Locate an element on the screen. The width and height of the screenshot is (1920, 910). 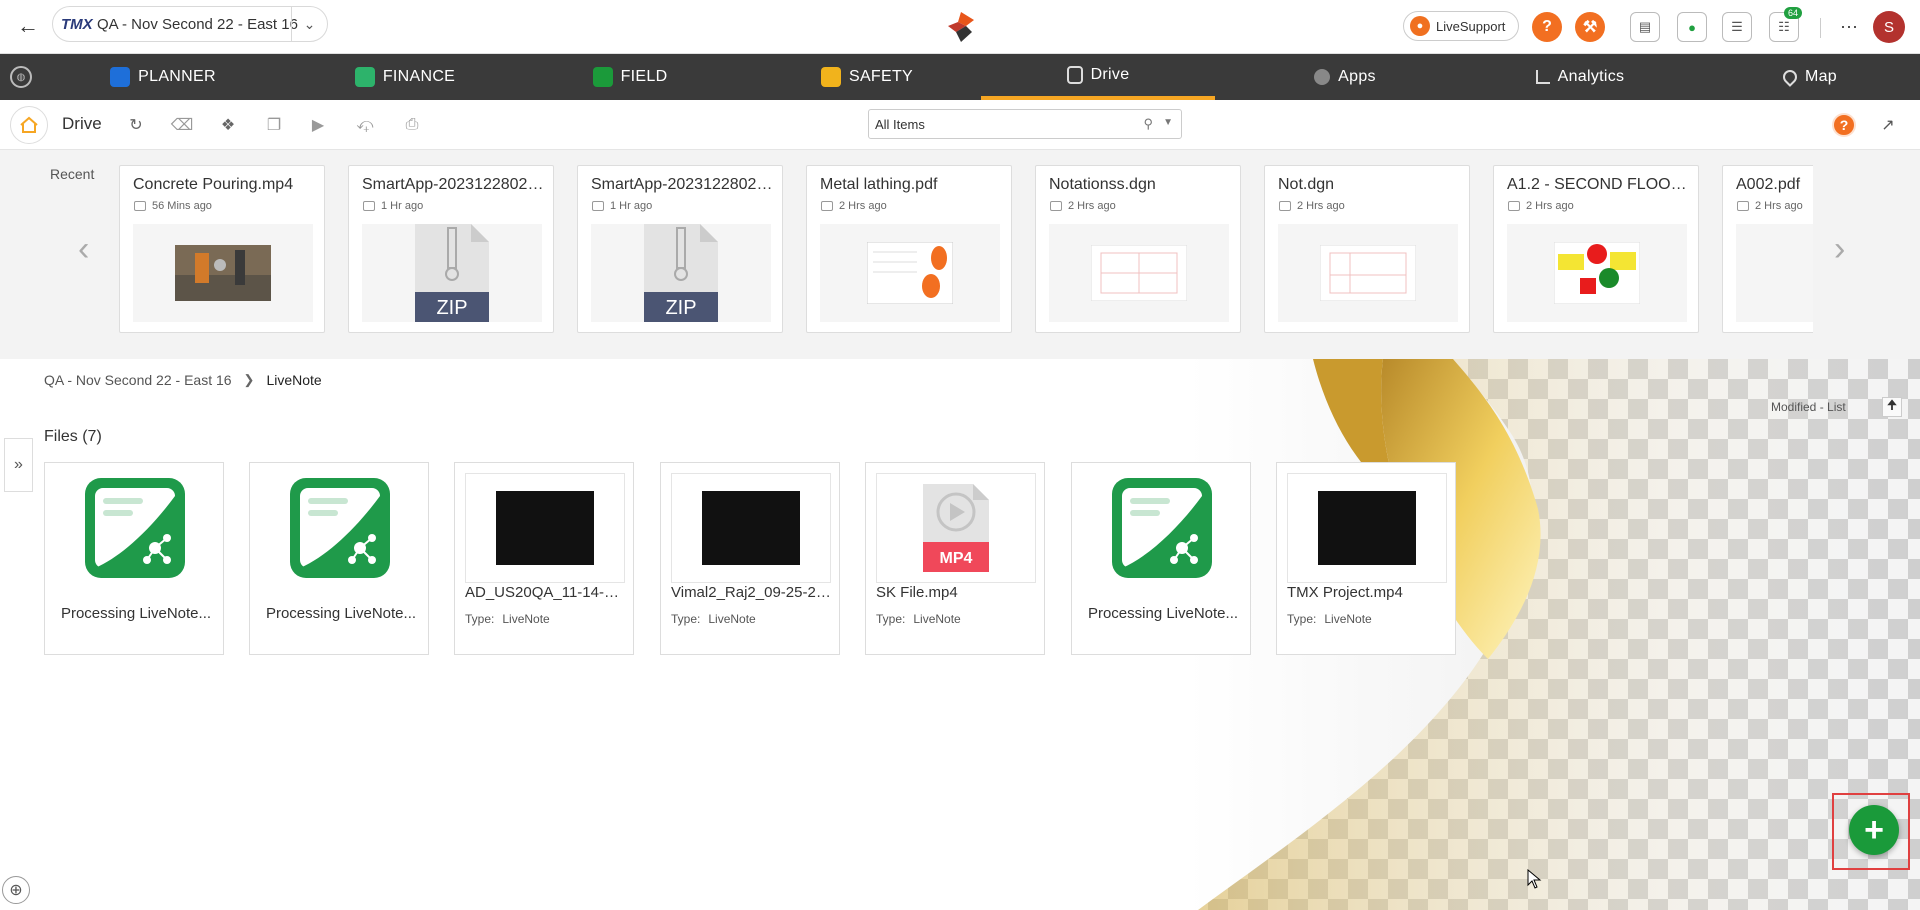
apps-grid-icon: ⋯ is located at coordinates (1849, 27).